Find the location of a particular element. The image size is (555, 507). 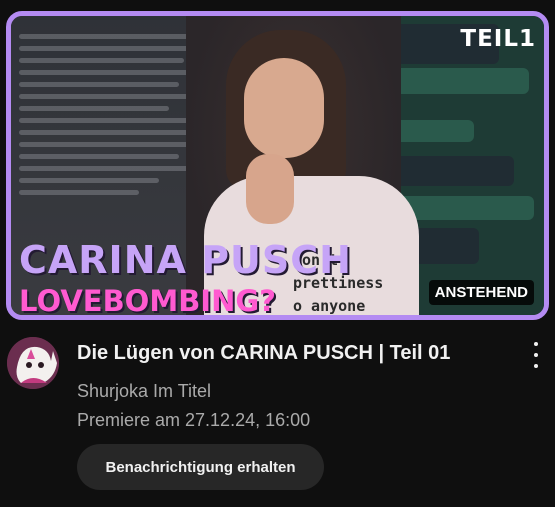

channel-name: Shurjoka Im Titel is located at coordinates (144, 391).